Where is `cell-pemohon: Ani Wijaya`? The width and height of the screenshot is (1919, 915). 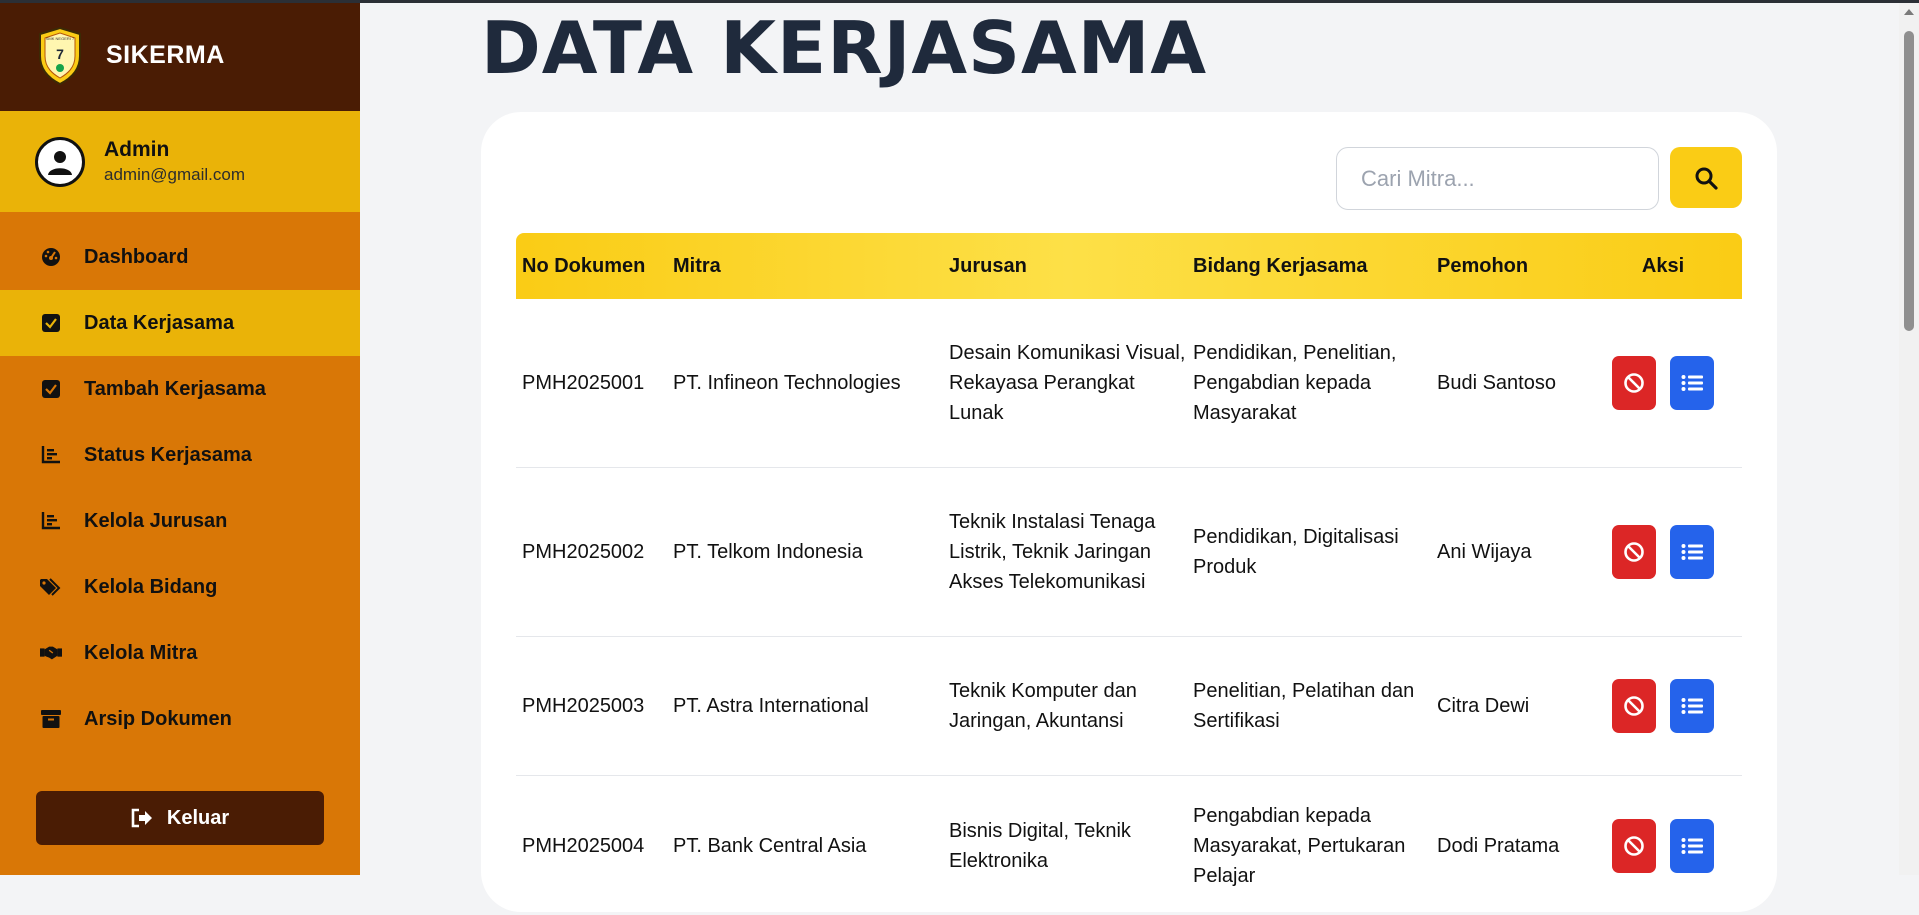
cell-pemohon: Ani Wijaya is located at coordinates (1484, 552).